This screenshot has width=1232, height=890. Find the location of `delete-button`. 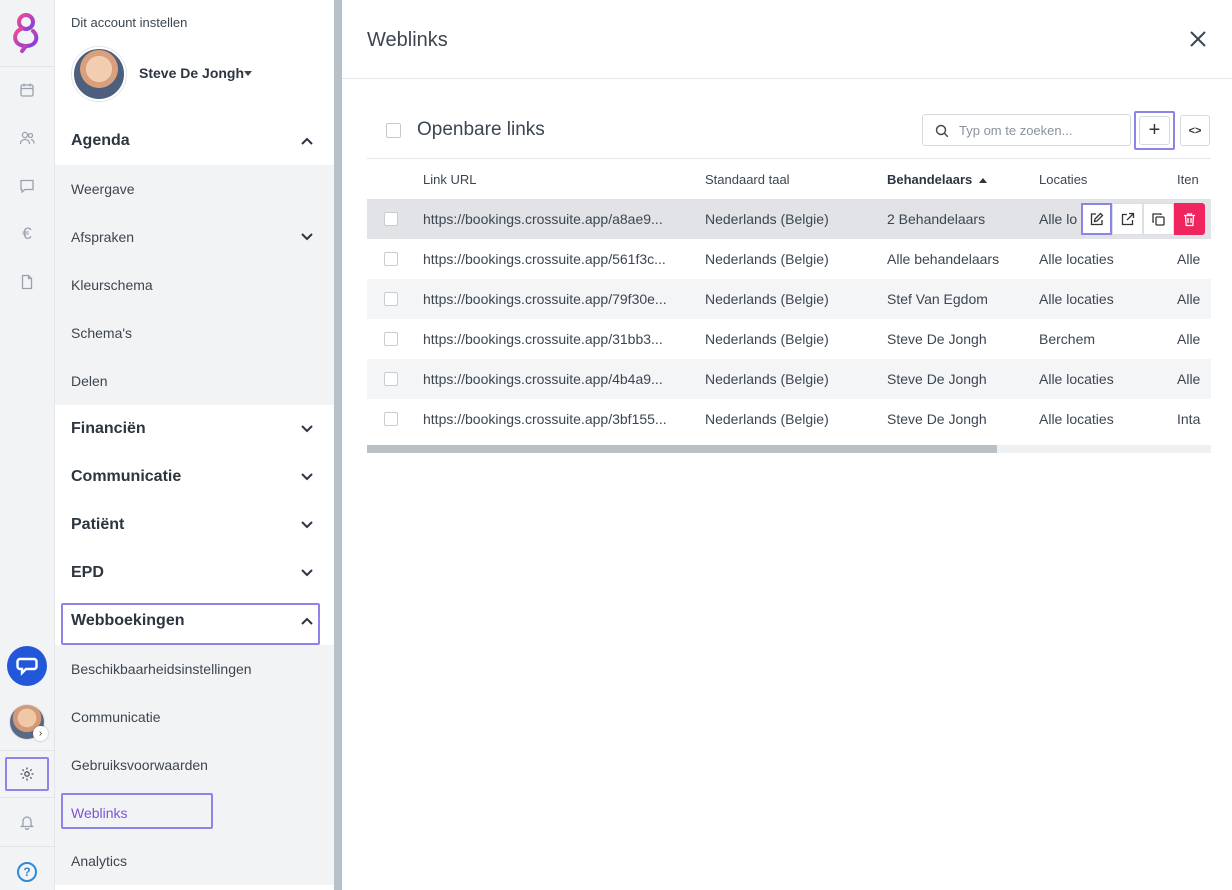

delete-button is located at coordinates (1189, 219).